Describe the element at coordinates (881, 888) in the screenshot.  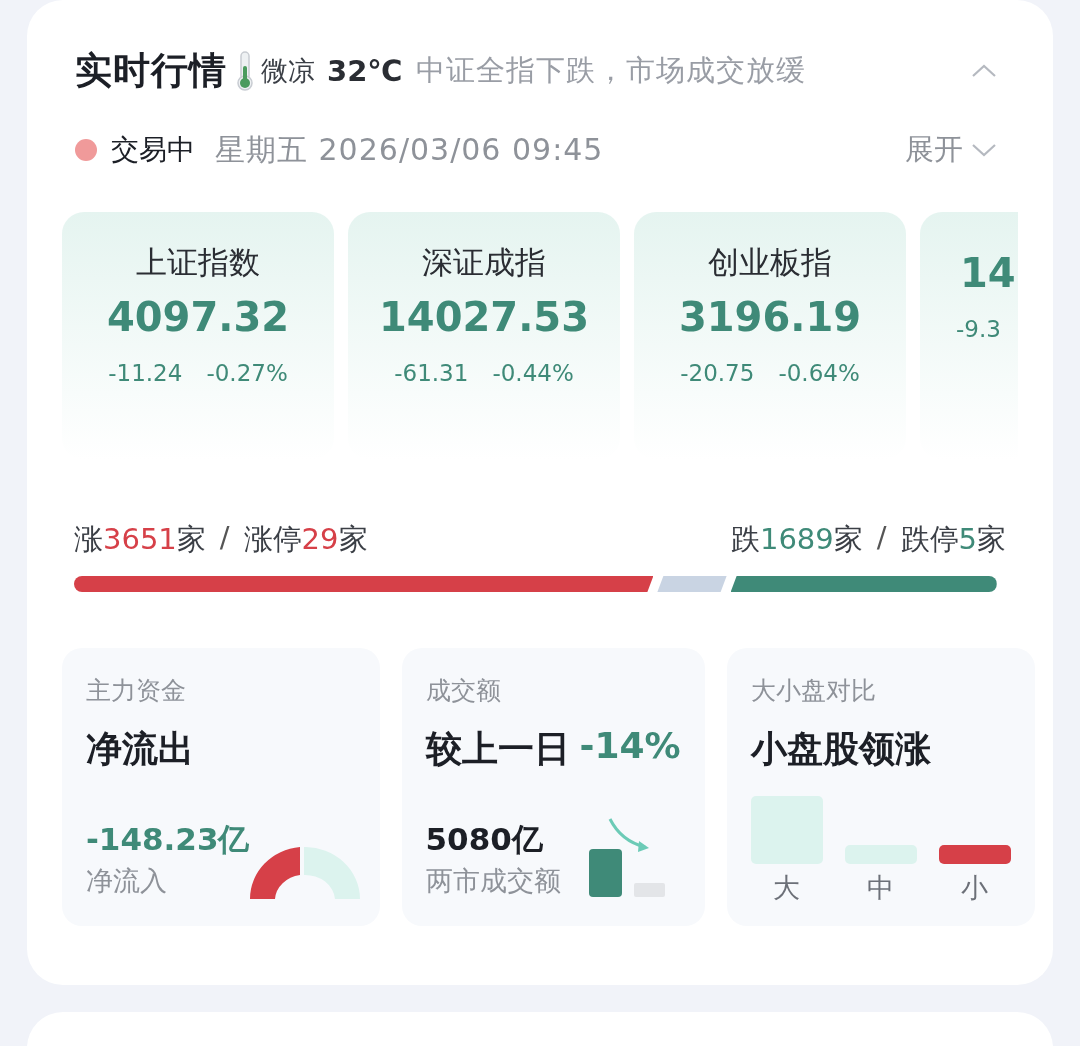
I see `bar-label: 中` at that location.